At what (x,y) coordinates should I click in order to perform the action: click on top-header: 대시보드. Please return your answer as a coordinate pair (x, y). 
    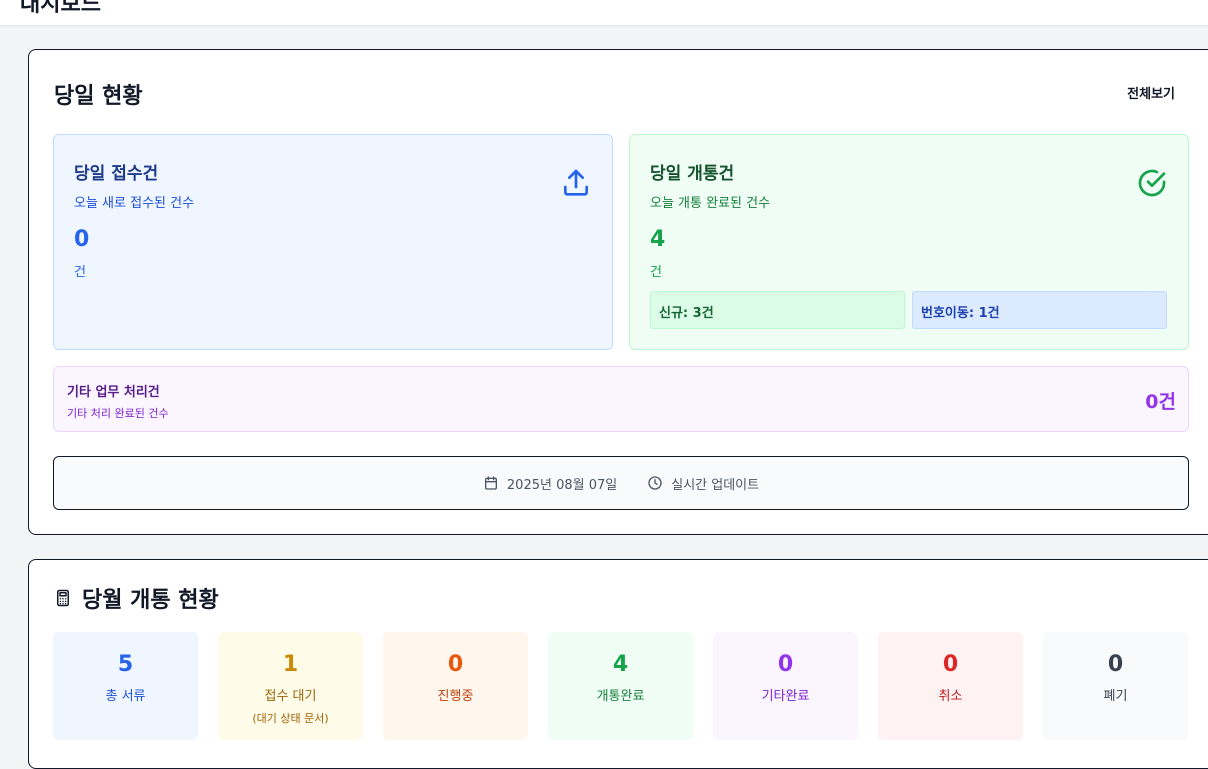
    Looking at the image, I should click on (604, 13).